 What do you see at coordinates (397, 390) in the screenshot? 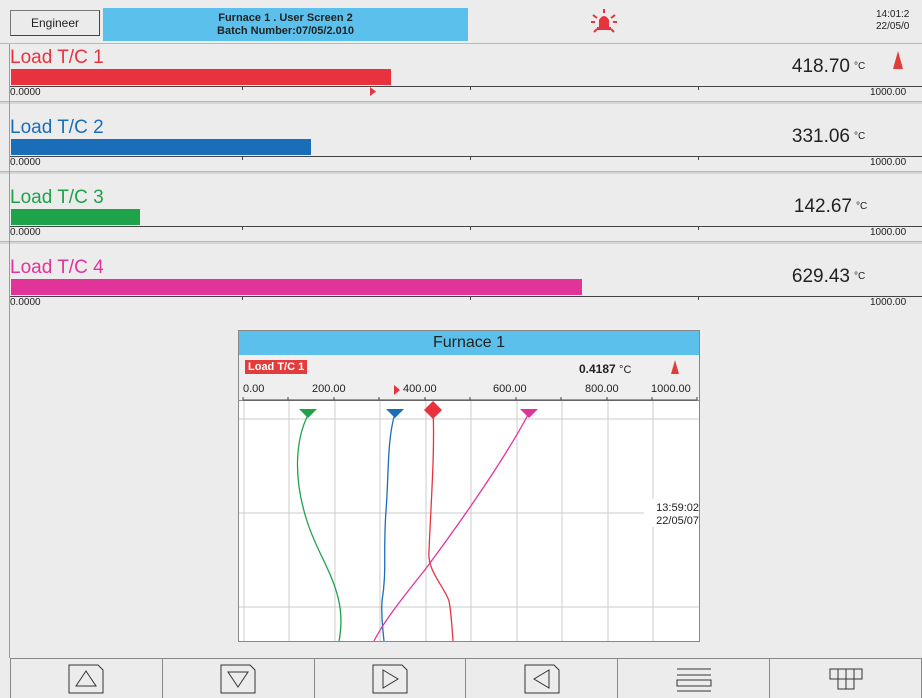
I see `trend-setpoint-marker` at bounding box center [397, 390].